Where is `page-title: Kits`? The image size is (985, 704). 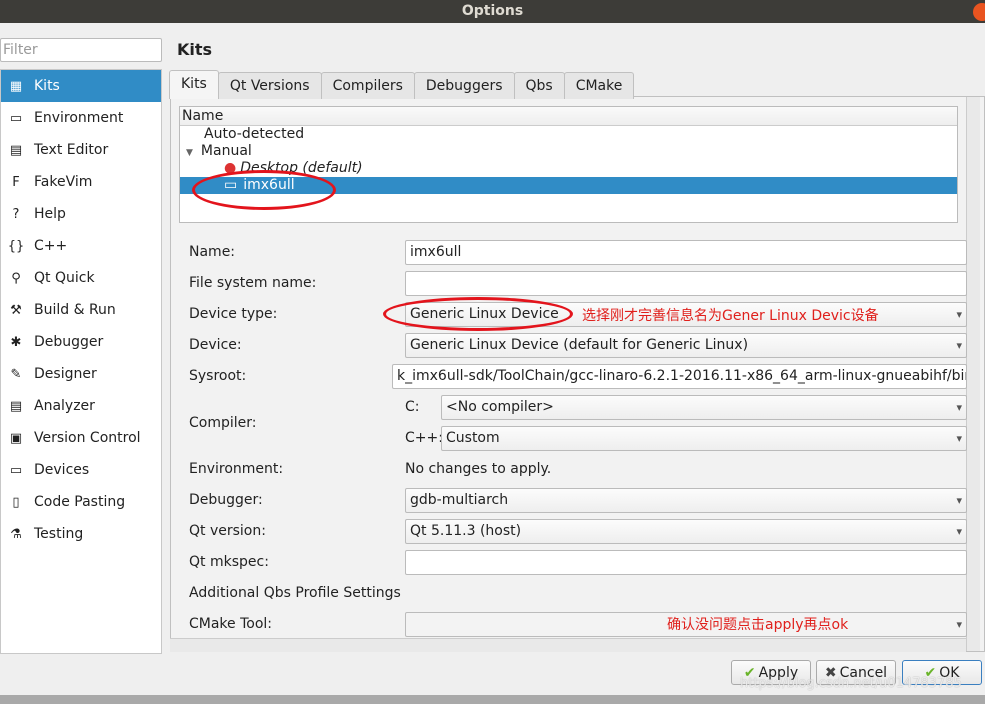 page-title: Kits is located at coordinates (195, 49).